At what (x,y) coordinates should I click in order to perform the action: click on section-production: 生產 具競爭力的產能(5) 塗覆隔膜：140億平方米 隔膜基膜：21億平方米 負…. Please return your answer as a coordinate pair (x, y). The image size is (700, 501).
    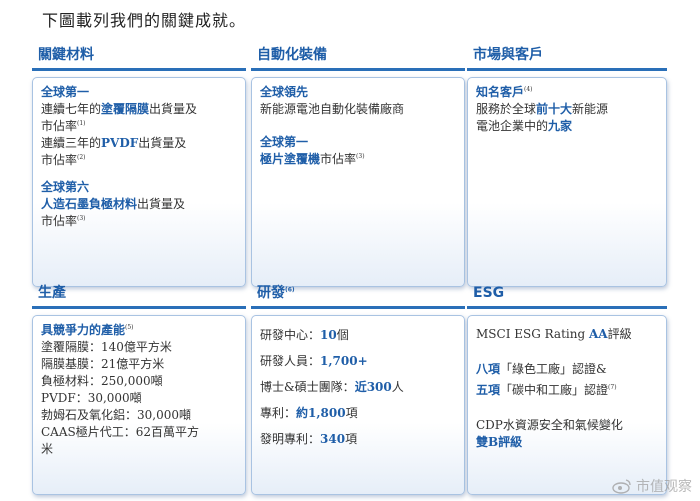
    Looking at the image, I should click on (139, 389).